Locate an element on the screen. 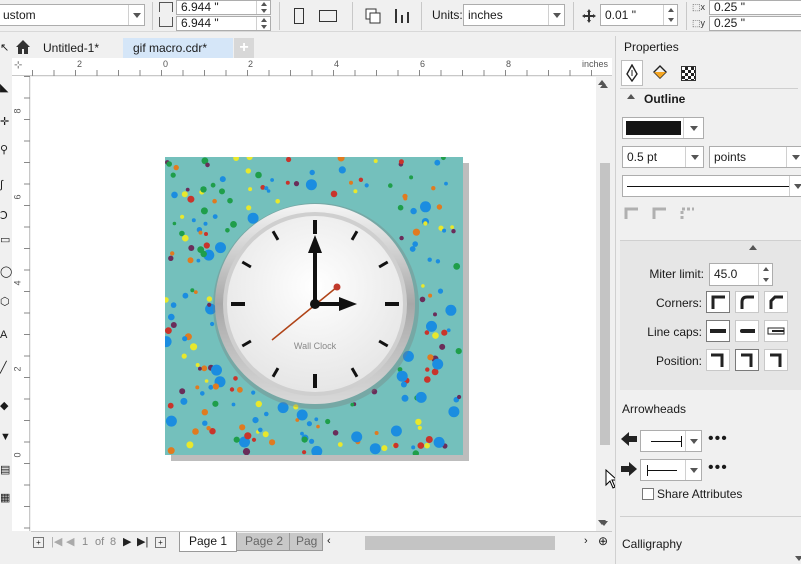 This screenshot has height=564, width=801. position-inside-button is located at coordinates (776, 360).